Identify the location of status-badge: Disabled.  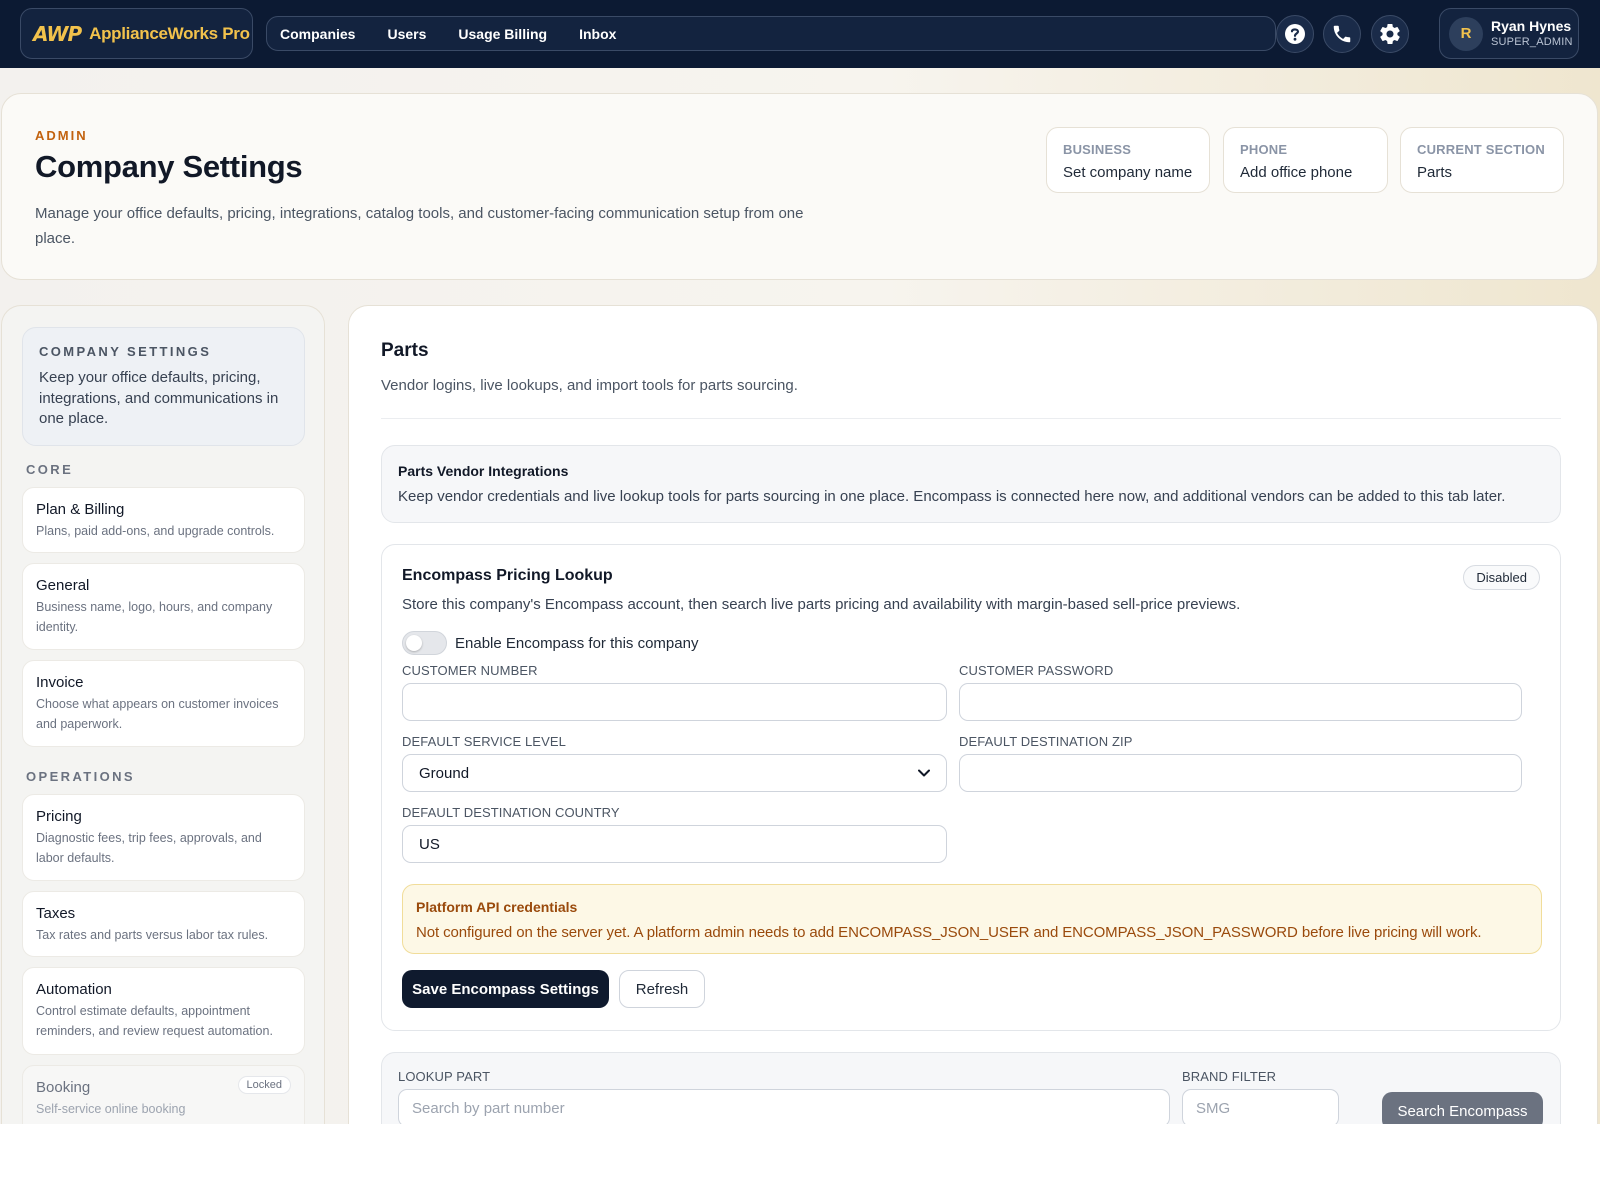
(1501, 577).